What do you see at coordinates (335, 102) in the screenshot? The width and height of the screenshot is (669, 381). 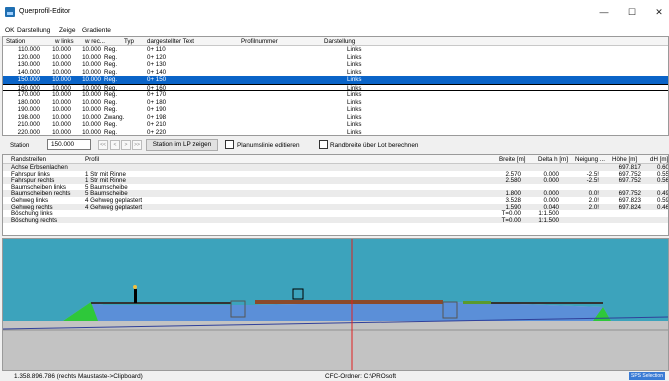 I see `grid-row: 180.000 10.000 10.000 Reg. 0+ 180 Links` at bounding box center [335, 102].